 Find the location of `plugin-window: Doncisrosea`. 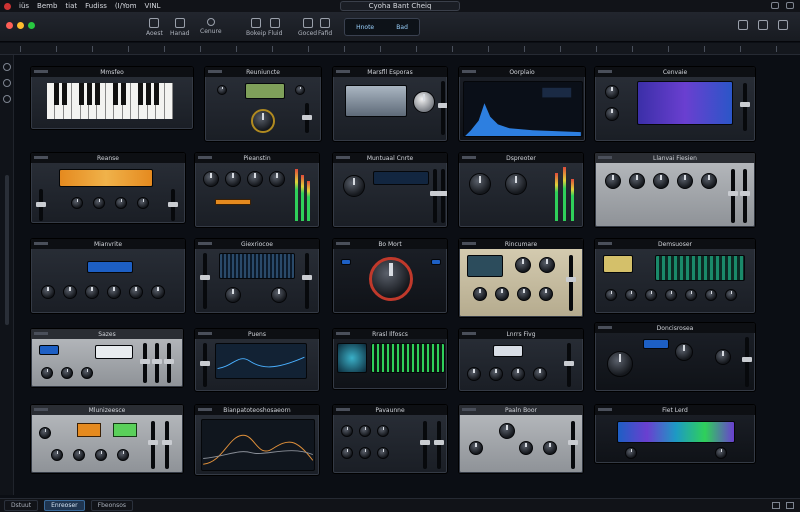

plugin-window: Doncisrosea is located at coordinates (675, 357).